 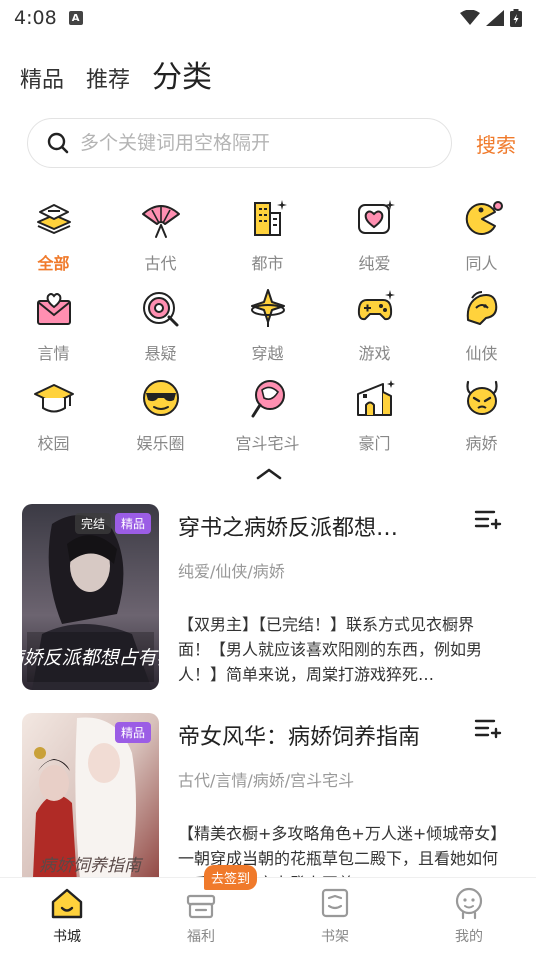 I want to click on collapse-chevron-up-icon, so click(x=269, y=473).